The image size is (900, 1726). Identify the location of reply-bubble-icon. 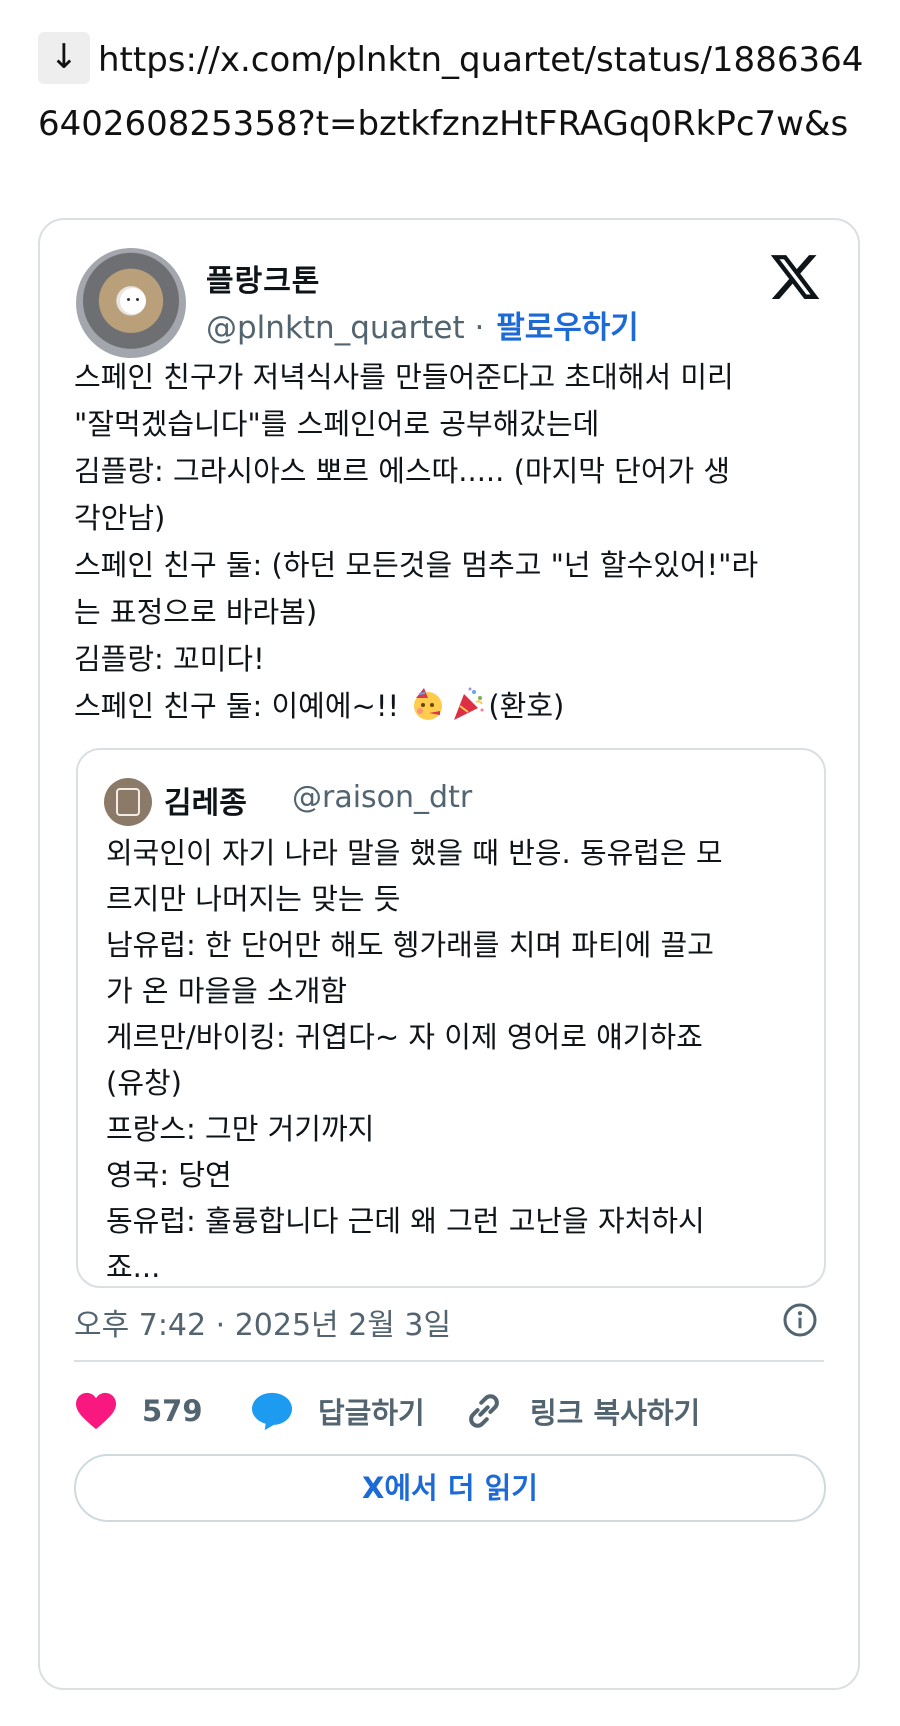
(272, 1411).